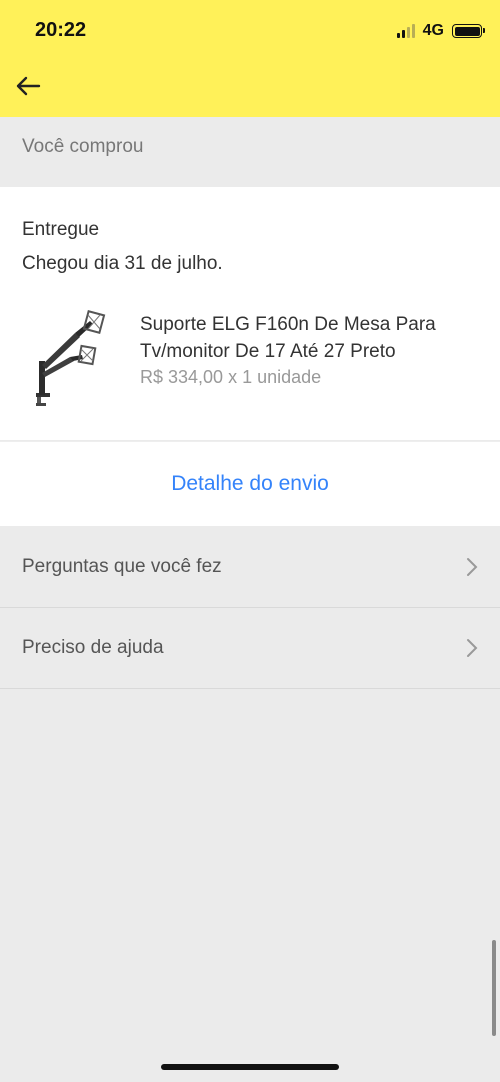  What do you see at coordinates (494, 988) in the screenshot?
I see `scrollbar` at bounding box center [494, 988].